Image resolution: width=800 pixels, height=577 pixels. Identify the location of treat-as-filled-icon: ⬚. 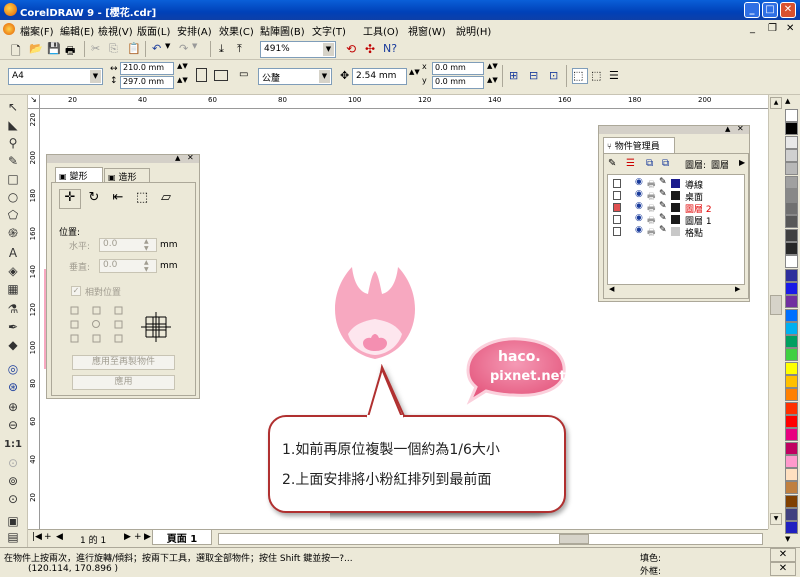
(580, 76).